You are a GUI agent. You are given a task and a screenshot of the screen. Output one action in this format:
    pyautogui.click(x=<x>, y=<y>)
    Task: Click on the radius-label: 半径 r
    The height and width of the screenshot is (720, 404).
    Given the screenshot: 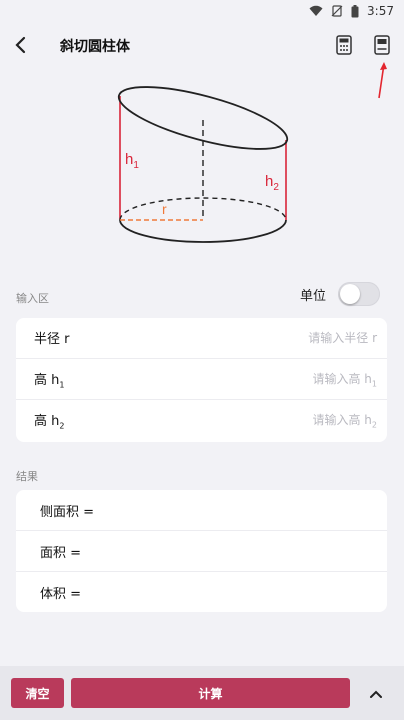 What is the action you would take?
    pyautogui.click(x=52, y=339)
    